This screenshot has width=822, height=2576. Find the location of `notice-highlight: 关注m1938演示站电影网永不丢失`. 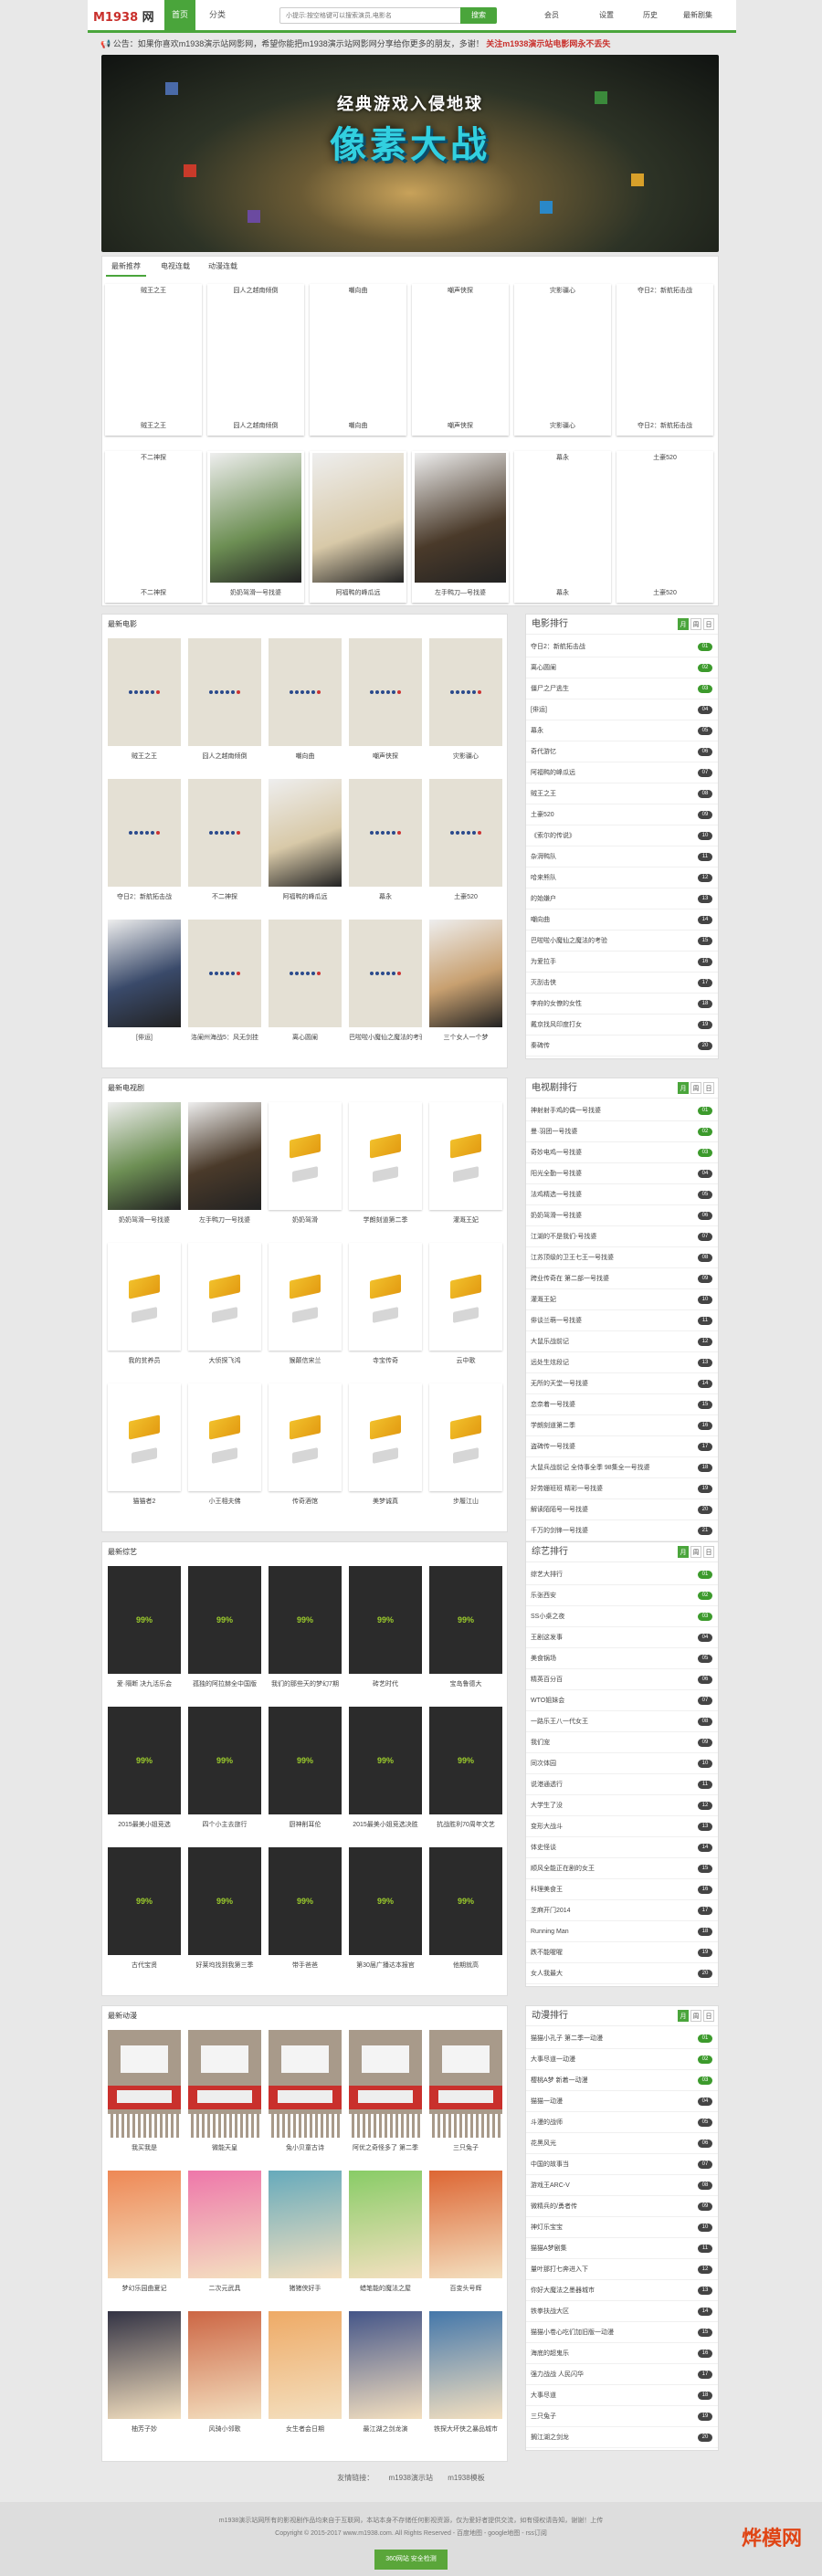

notice-highlight: 关注m1938演示站电影网永不丢失 is located at coordinates (548, 43).